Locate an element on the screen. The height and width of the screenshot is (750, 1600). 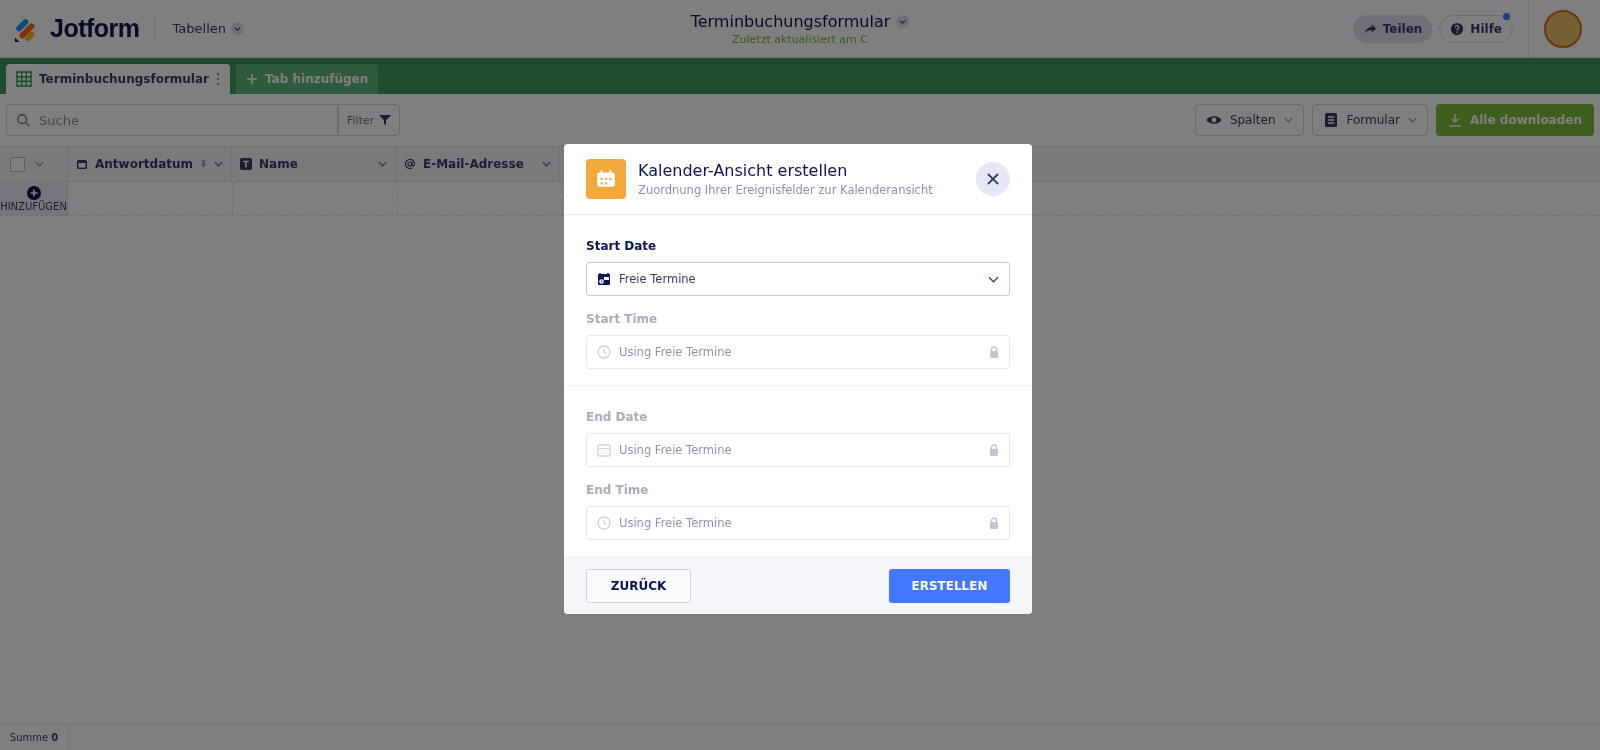
close-button is located at coordinates (993, 179).